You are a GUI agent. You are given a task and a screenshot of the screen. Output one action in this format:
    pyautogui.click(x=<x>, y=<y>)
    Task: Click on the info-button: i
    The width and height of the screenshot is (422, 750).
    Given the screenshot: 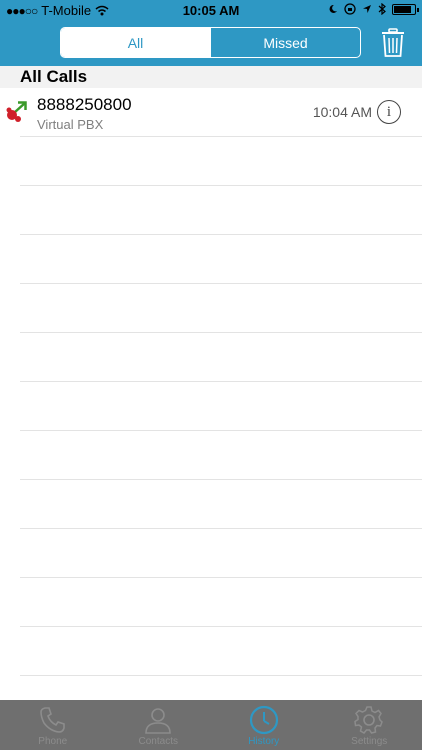 What is the action you would take?
    pyautogui.click(x=389, y=112)
    